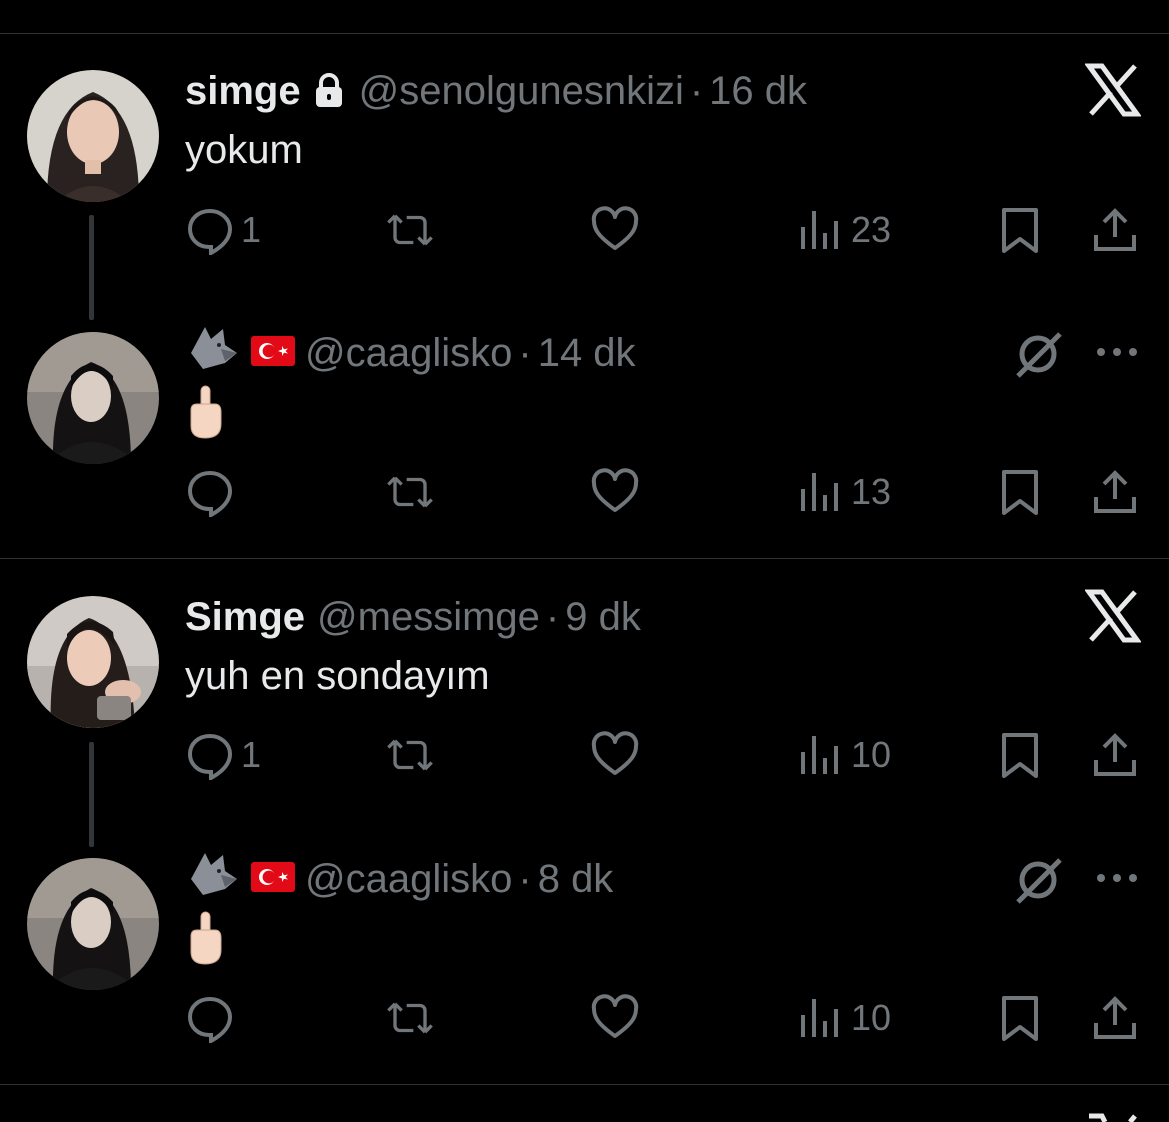 The width and height of the screenshot is (1169, 1122). What do you see at coordinates (584, 558) in the screenshot?
I see `section-divider` at bounding box center [584, 558].